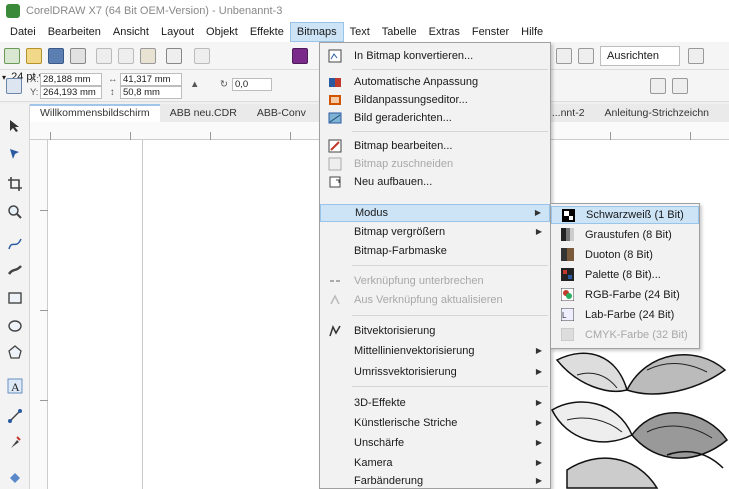  I want to click on menu-item-color-transform: Farbänderung ▶, so click(435, 480).